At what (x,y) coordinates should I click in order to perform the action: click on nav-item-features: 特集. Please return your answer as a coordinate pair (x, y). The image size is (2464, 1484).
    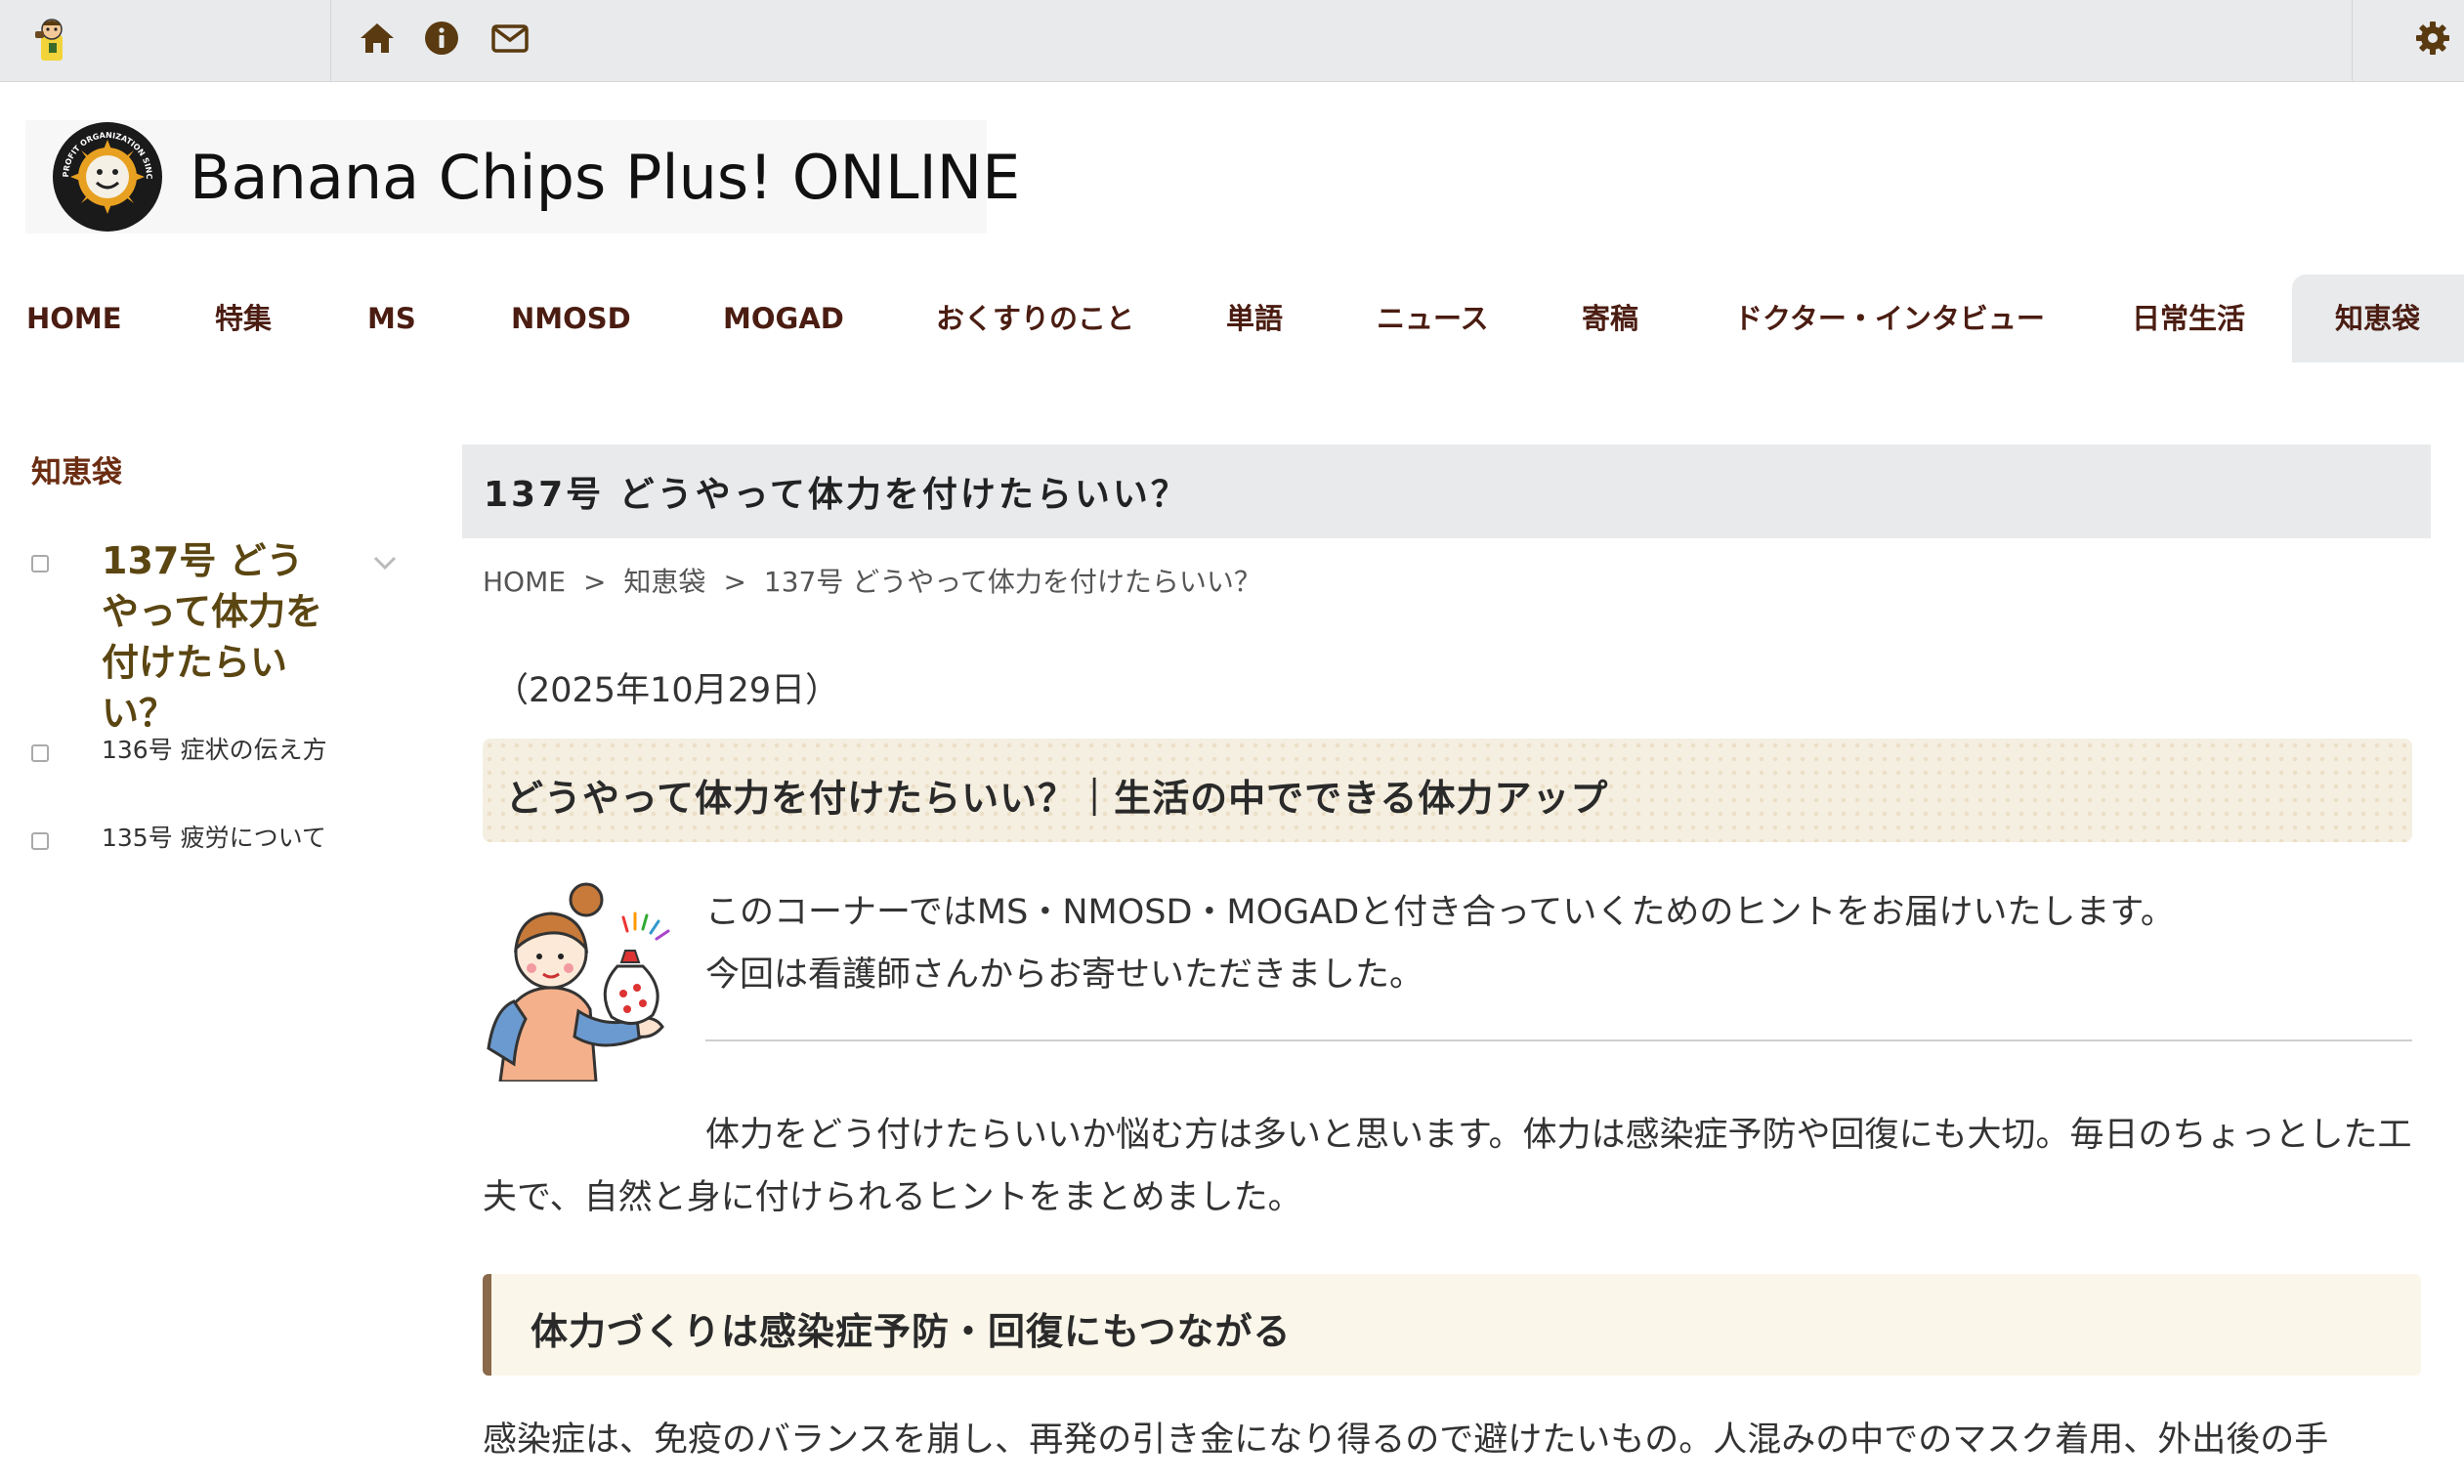
    Looking at the image, I should click on (243, 318).